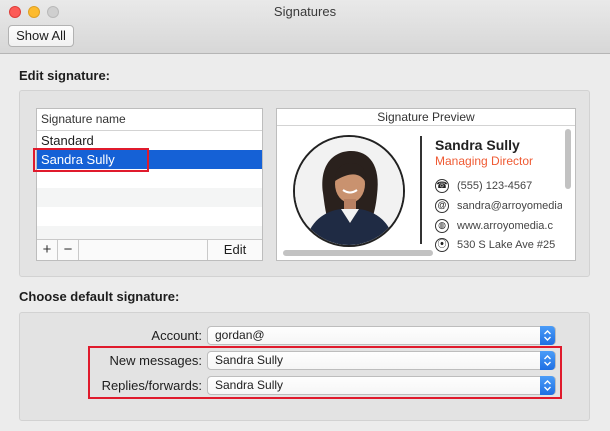 The image size is (610, 431). What do you see at coordinates (68, 250) in the screenshot?
I see `remove-signature-button: −` at bounding box center [68, 250].